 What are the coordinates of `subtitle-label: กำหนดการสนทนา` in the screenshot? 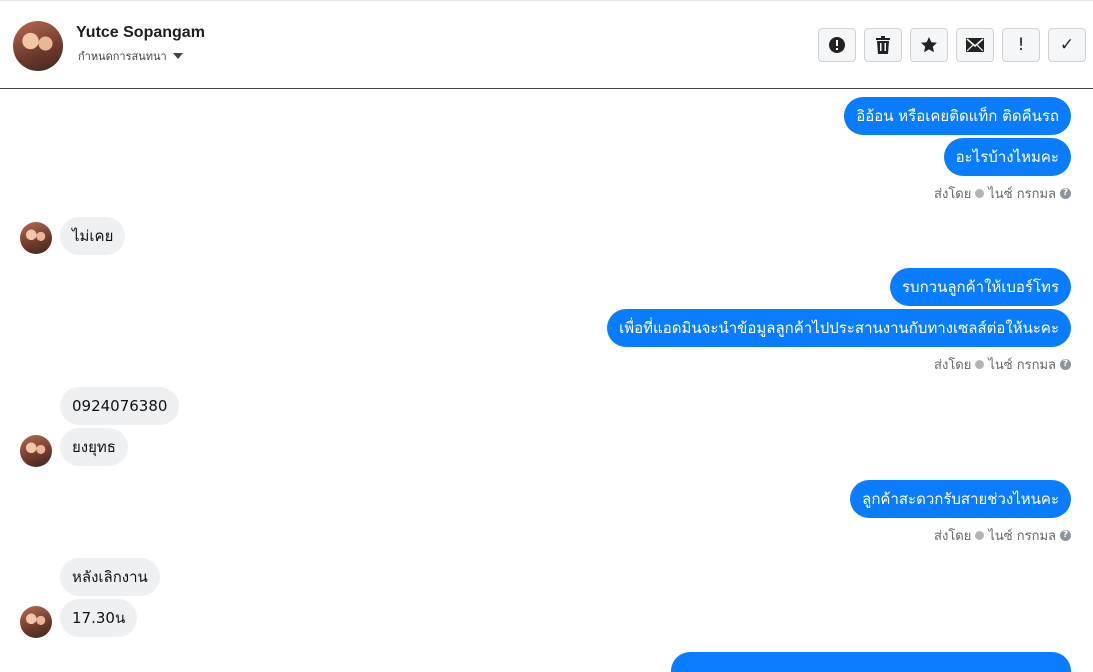 It's located at (122, 56).